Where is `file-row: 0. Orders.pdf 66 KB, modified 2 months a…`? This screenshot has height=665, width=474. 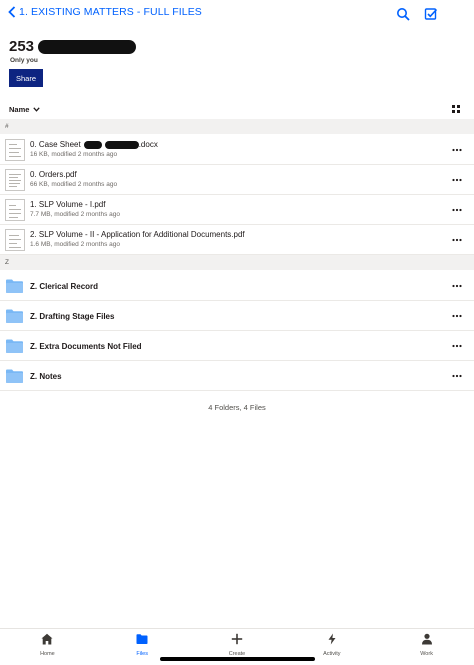 file-row: 0. Orders.pdf 66 KB, modified 2 months a… is located at coordinates (237, 180).